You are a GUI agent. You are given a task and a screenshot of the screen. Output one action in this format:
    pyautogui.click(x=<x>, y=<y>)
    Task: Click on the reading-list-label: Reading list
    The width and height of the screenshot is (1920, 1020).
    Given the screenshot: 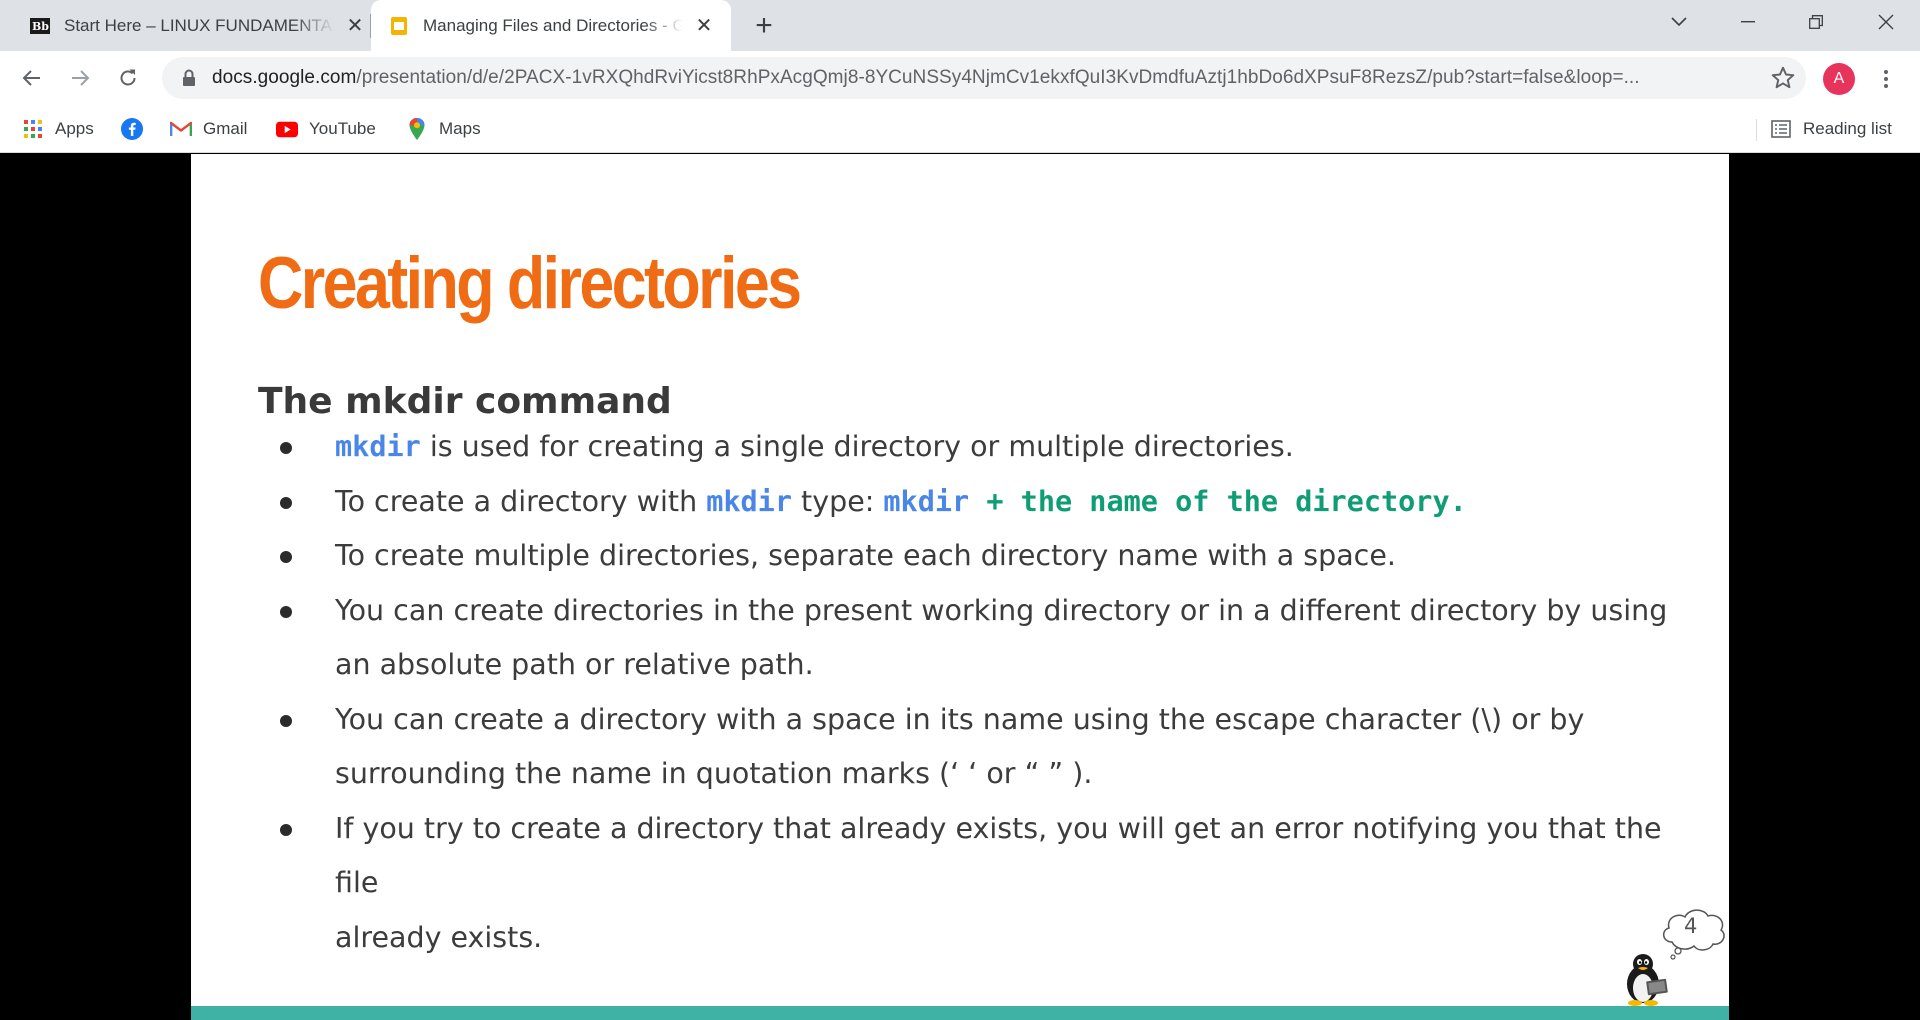 What is the action you would take?
    pyautogui.click(x=1847, y=128)
    